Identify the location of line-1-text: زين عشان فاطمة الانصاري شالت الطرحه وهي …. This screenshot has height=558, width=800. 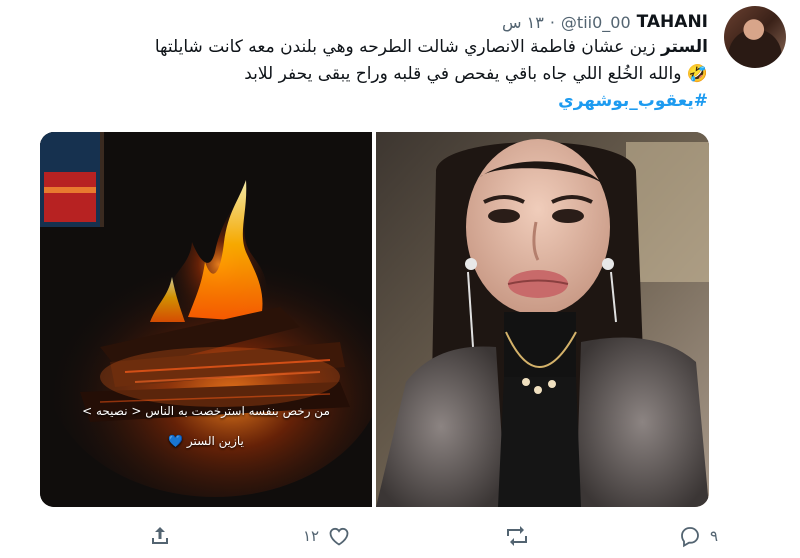
(407, 47).